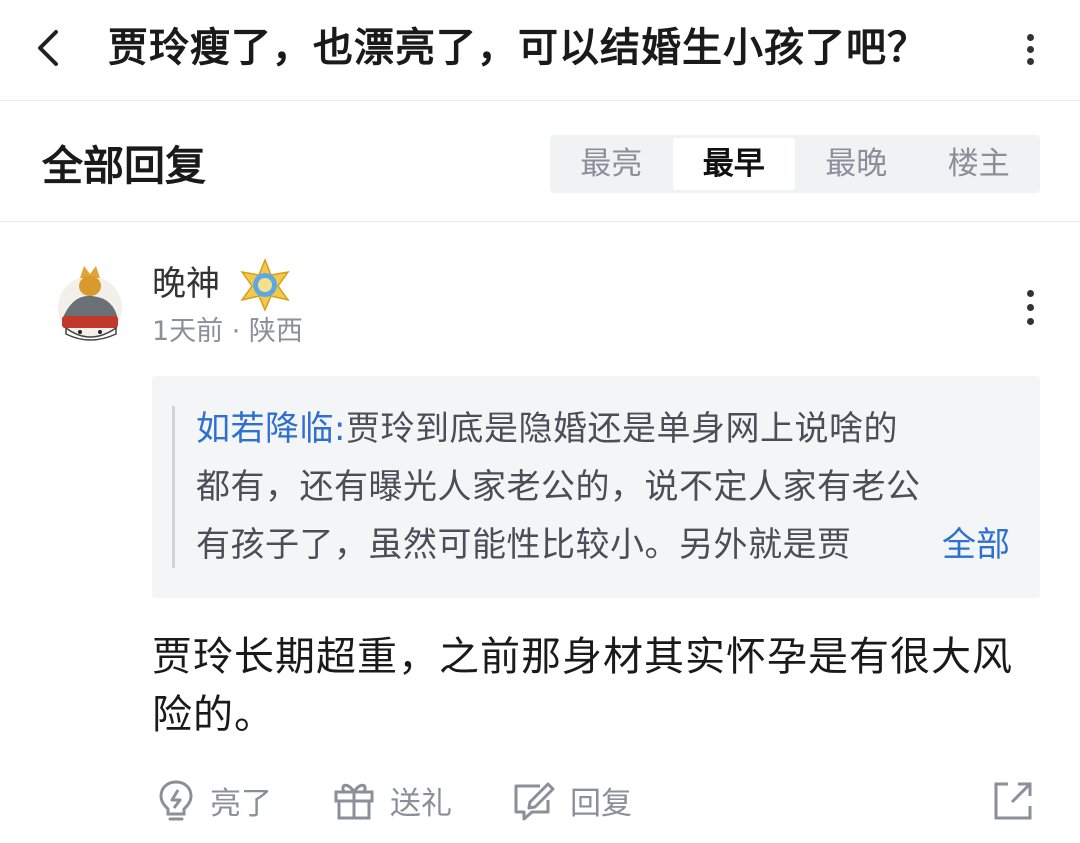  What do you see at coordinates (124, 166) in the screenshot?
I see `section-title: 全部回复` at bounding box center [124, 166].